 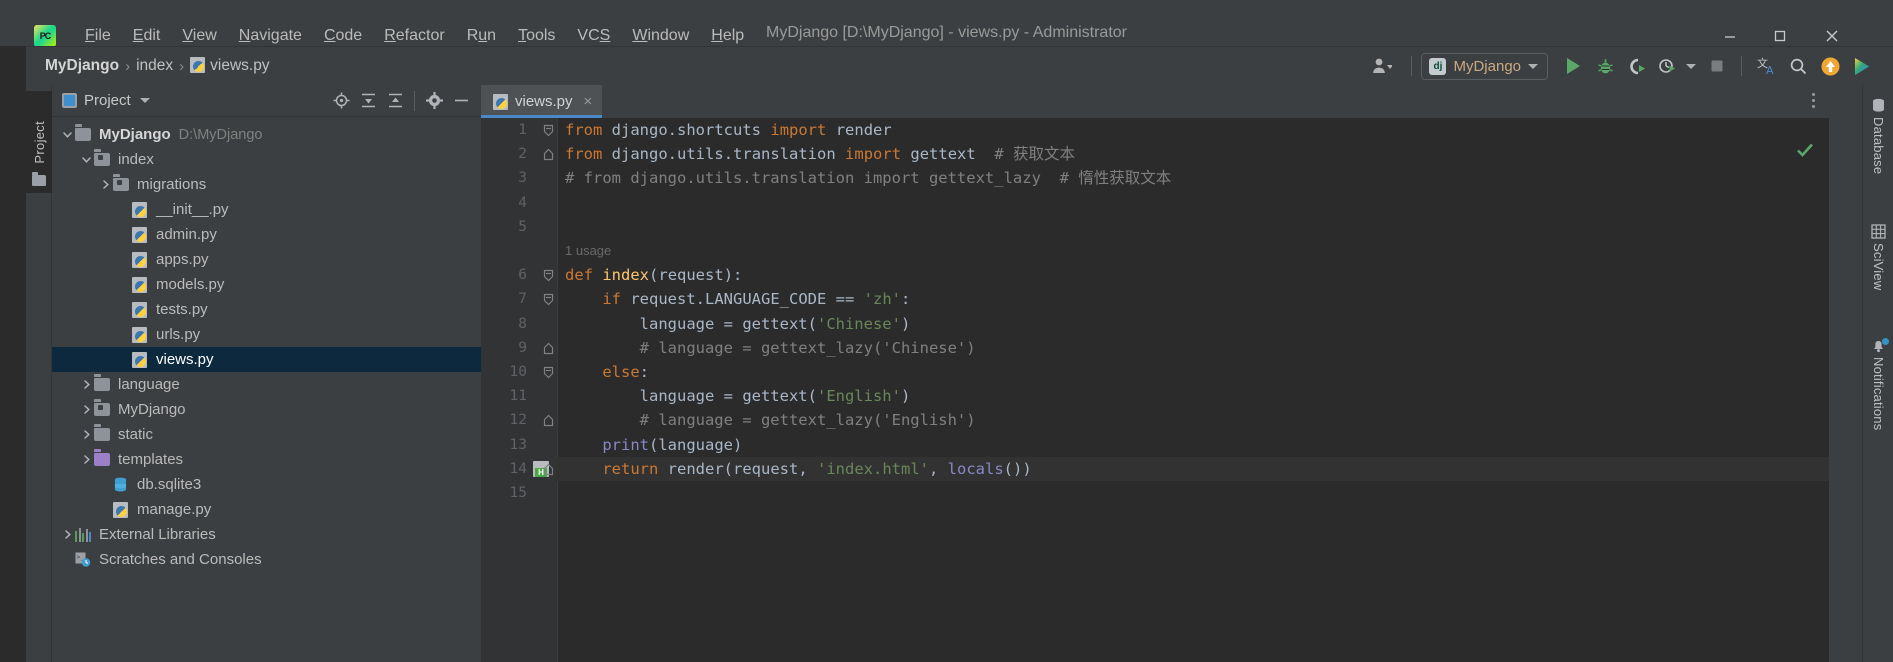 What do you see at coordinates (1605, 66) in the screenshot?
I see `debug-bug-icon` at bounding box center [1605, 66].